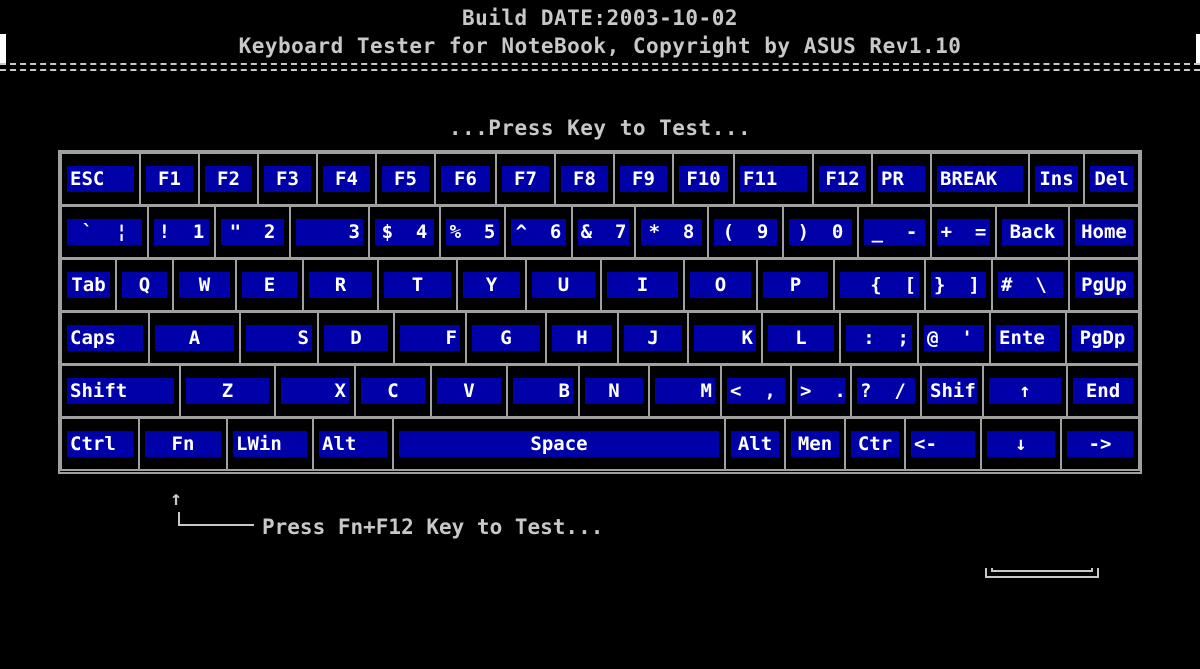 The image size is (1200, 669). Describe the element at coordinates (228, 179) in the screenshot. I see `key-f2: F2` at that location.